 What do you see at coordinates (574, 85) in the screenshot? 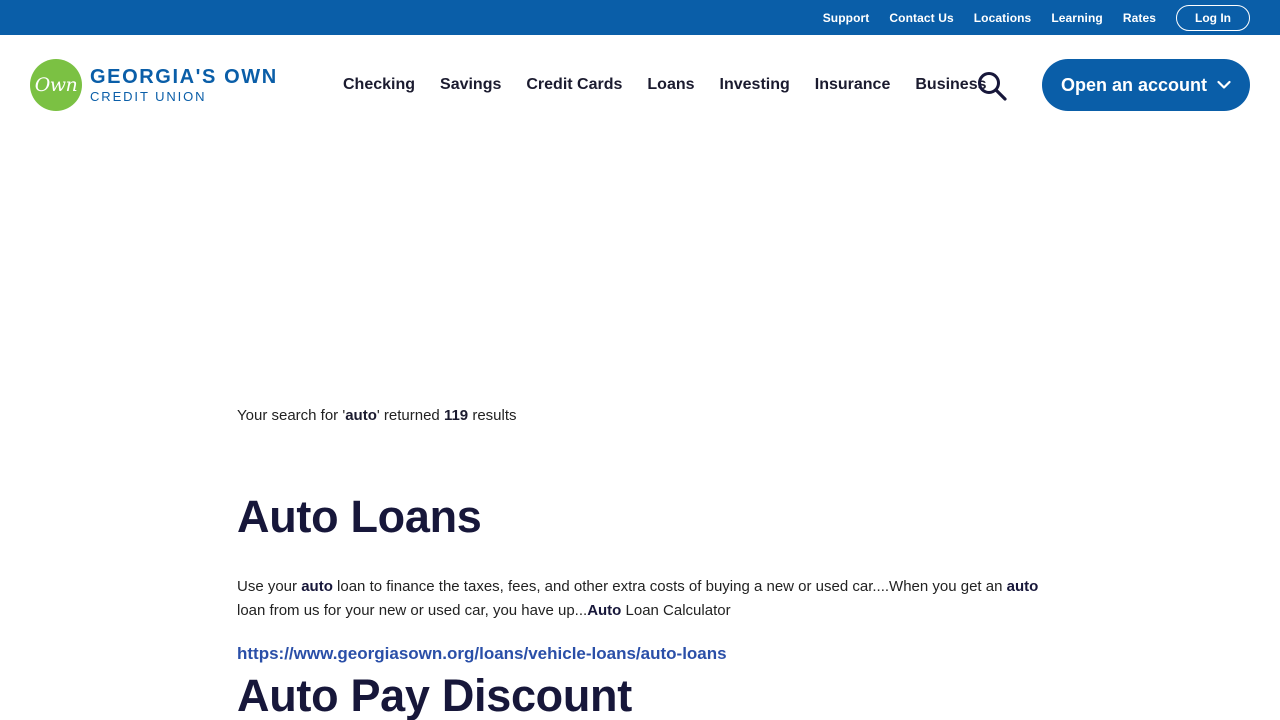
I see `nav-item-credit-cards: Credit Cards` at bounding box center [574, 85].